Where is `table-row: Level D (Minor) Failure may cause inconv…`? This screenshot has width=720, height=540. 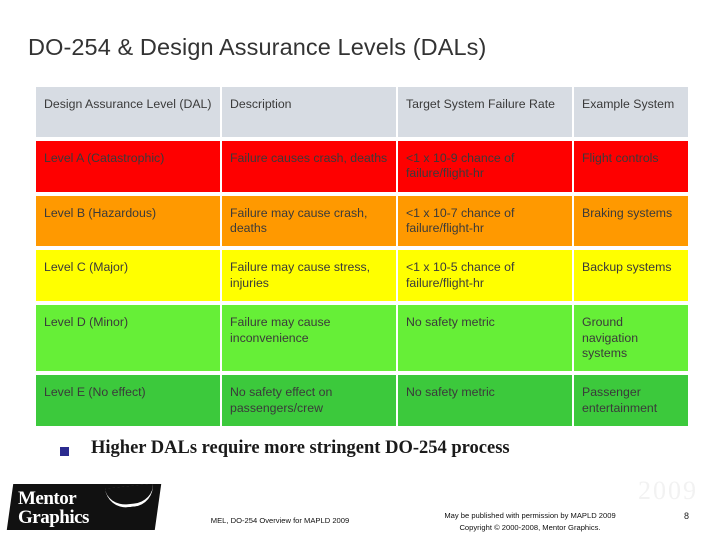
table-row: Level D (Minor) Failure may cause inconv… is located at coordinates (362, 338).